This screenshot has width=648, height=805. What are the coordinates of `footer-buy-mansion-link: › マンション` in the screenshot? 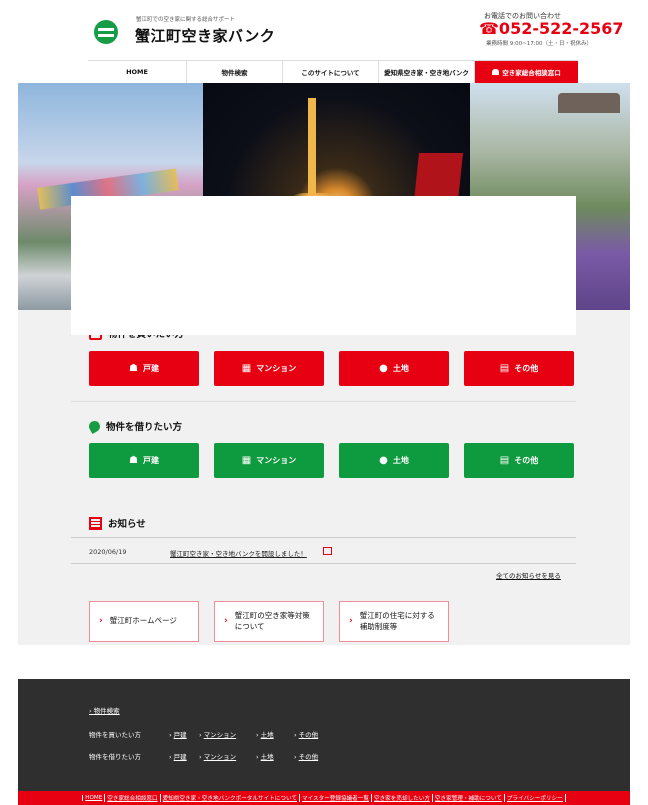 It's located at (217, 734).